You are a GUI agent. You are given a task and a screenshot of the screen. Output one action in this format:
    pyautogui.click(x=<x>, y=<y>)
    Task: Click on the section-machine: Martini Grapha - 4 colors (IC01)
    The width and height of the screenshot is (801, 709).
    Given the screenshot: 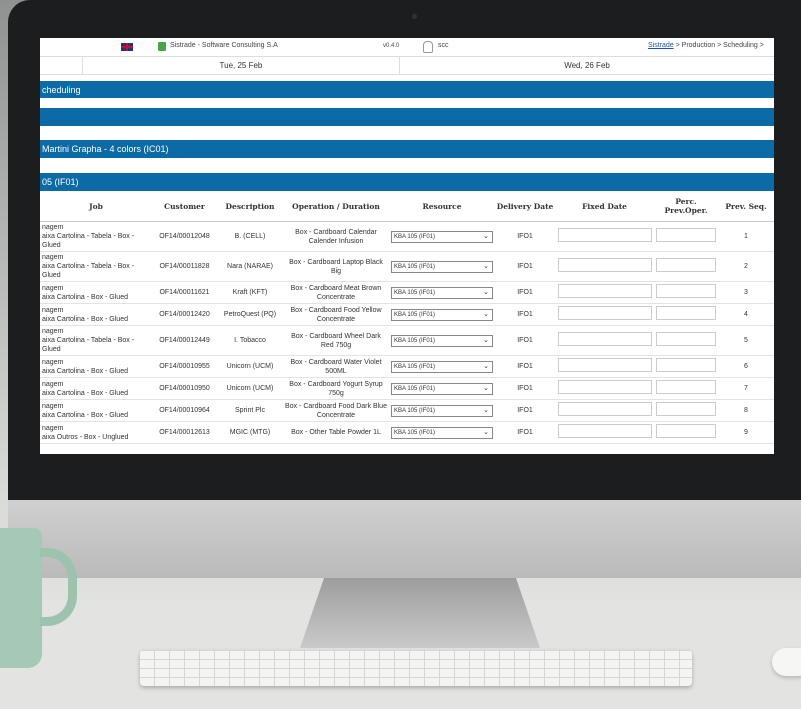 What is the action you would take?
    pyautogui.click(x=407, y=149)
    